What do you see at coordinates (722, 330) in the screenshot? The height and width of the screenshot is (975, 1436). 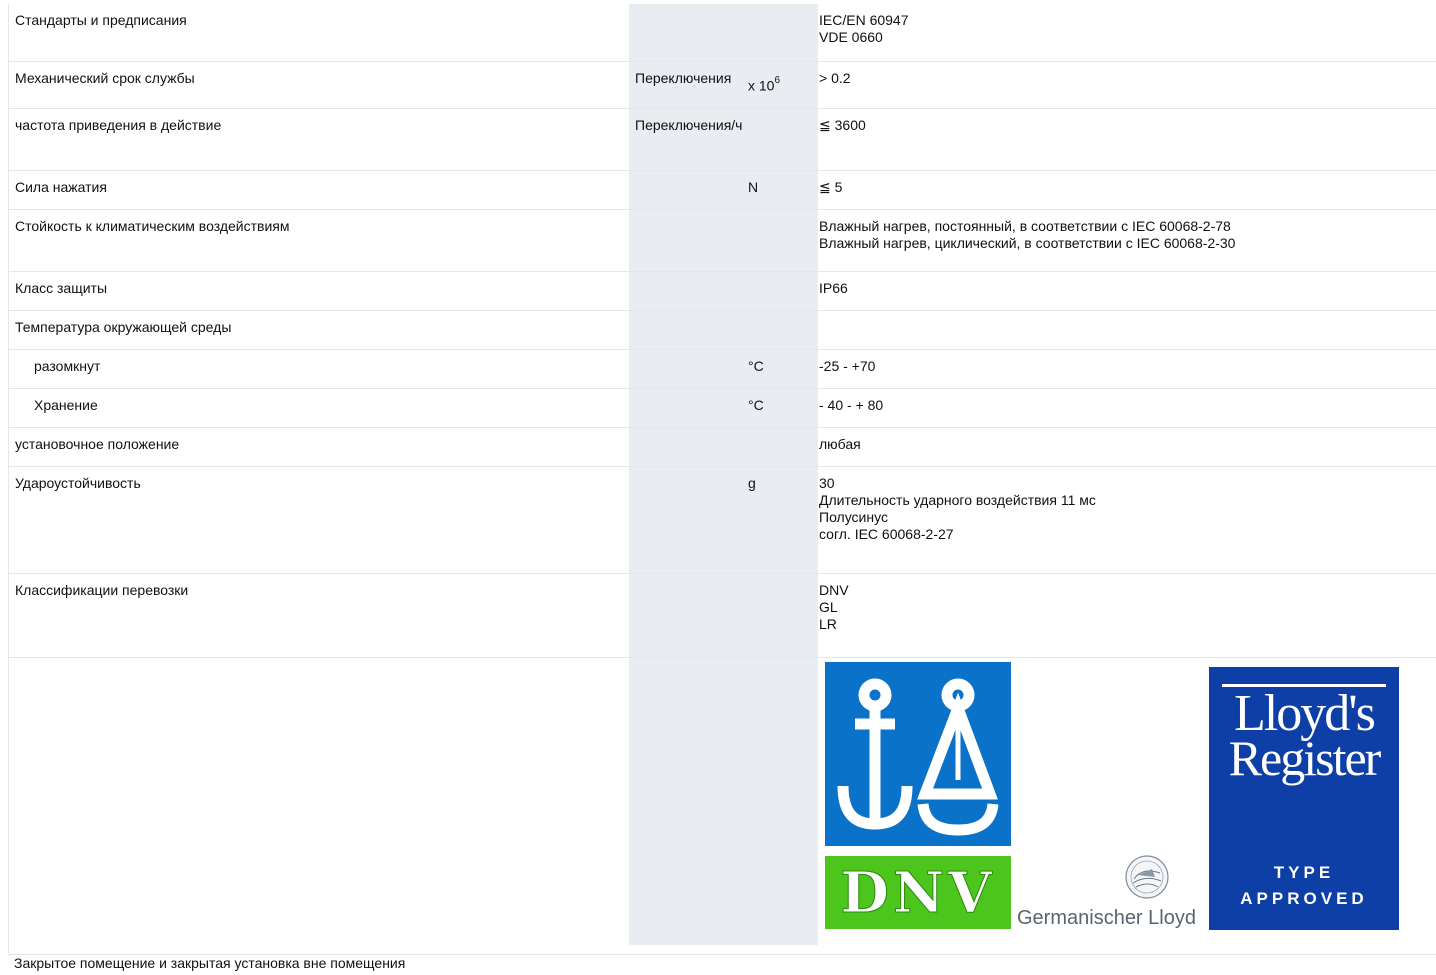 I see `table-row: Температура окружающей среды` at bounding box center [722, 330].